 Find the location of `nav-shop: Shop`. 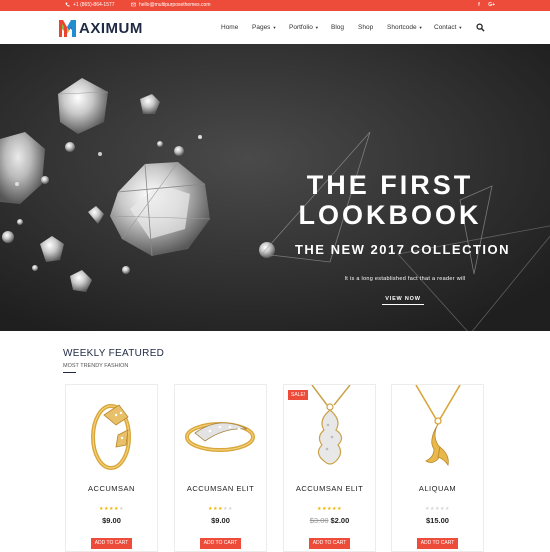

nav-shop: Shop is located at coordinates (365, 27).